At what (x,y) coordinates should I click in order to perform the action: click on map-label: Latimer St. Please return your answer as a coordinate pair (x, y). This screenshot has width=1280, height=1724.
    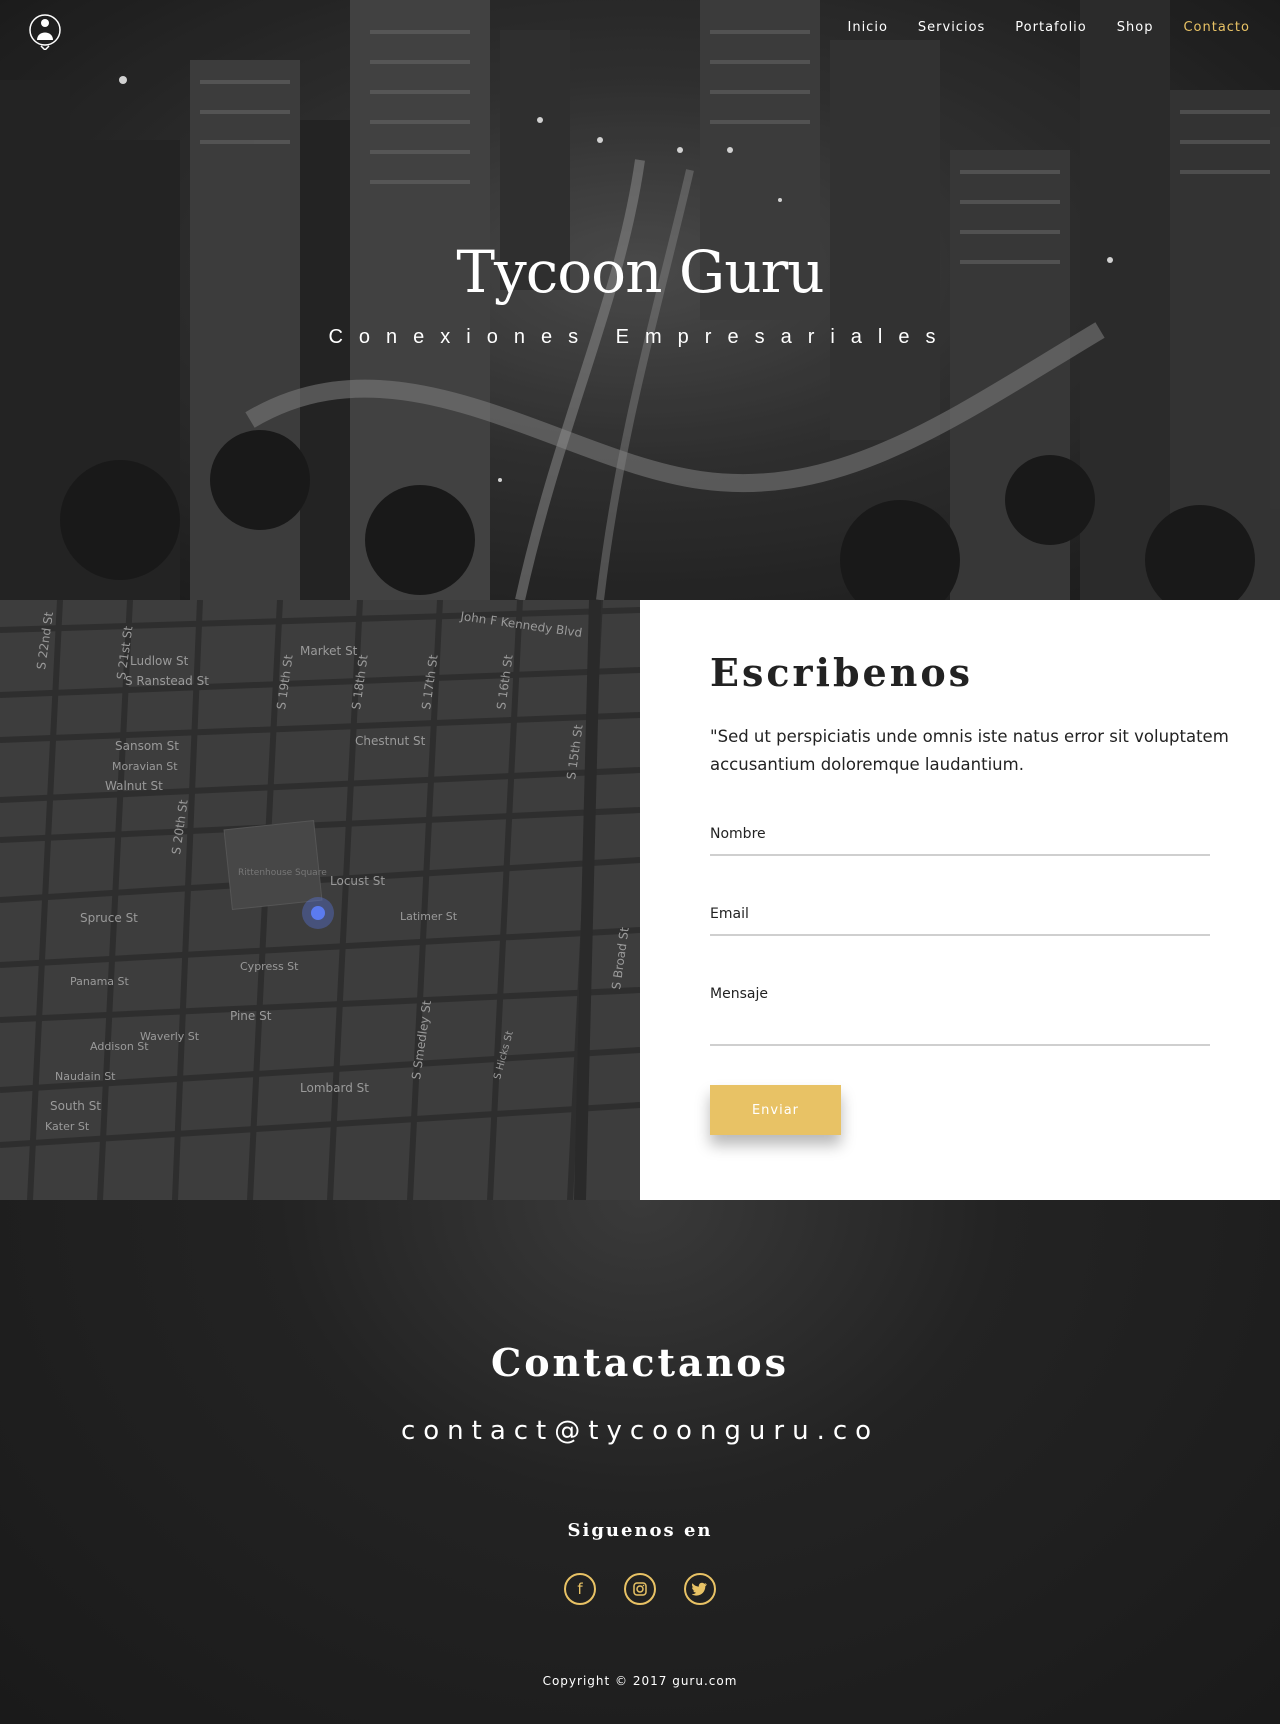
    Looking at the image, I should click on (429, 916).